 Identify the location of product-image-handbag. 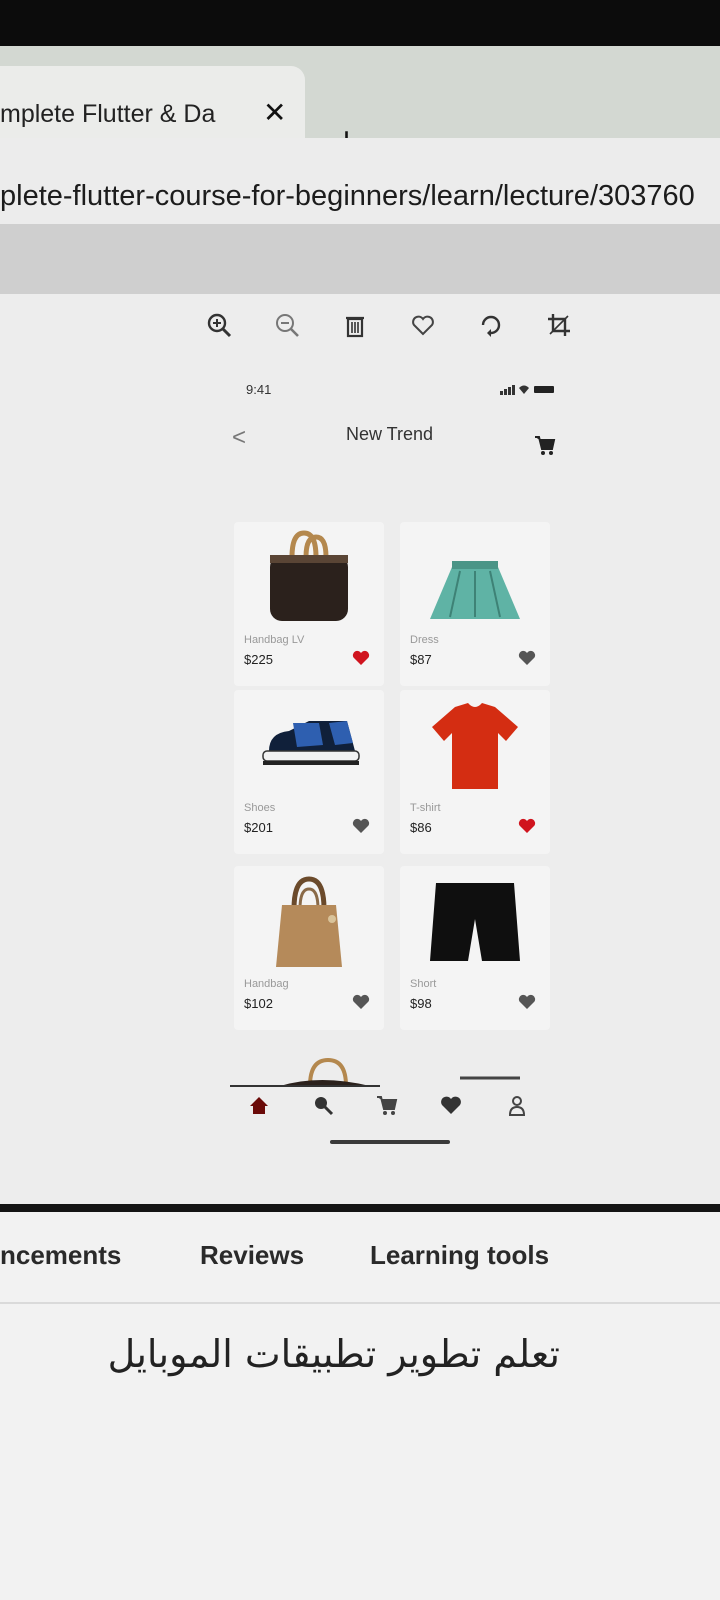
(309, 919).